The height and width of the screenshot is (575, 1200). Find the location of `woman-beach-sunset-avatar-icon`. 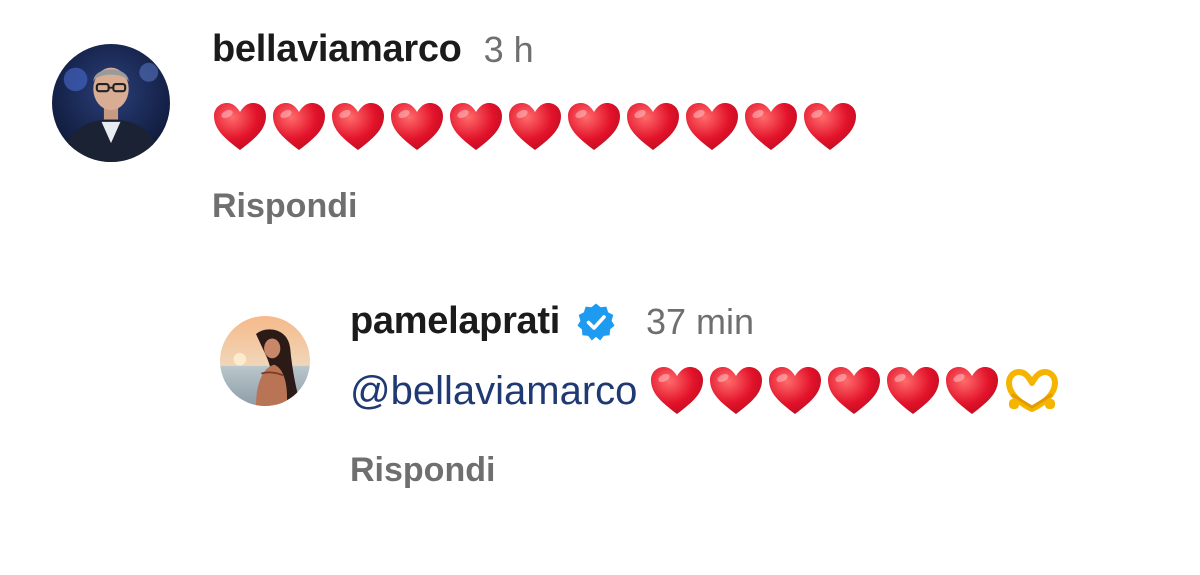

woman-beach-sunset-avatar-icon is located at coordinates (265, 361).